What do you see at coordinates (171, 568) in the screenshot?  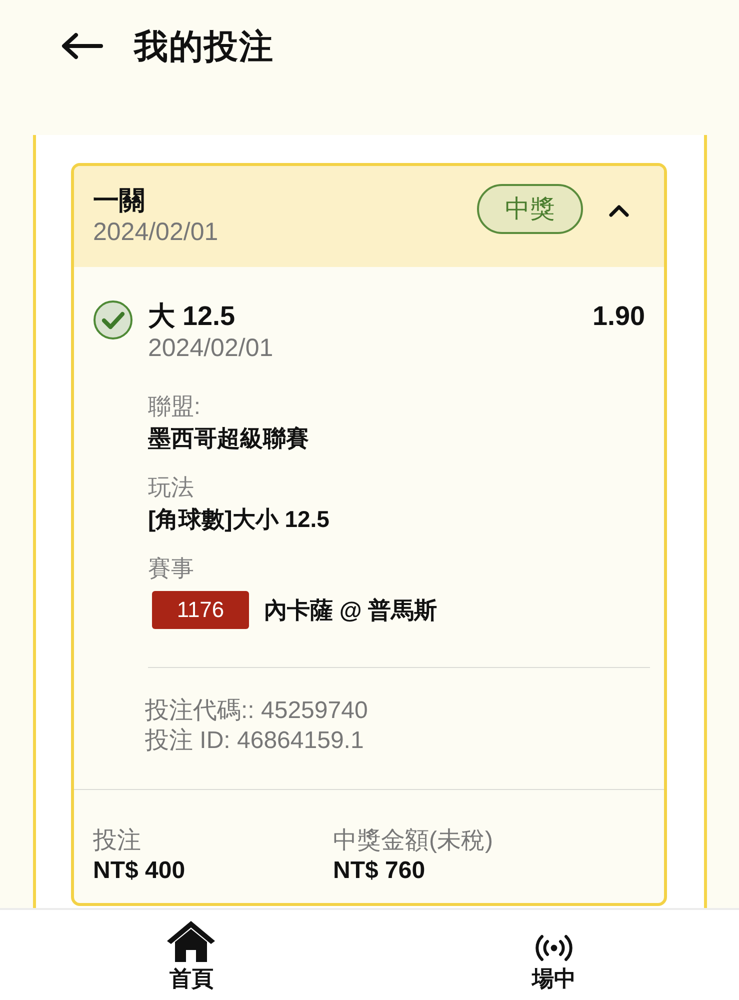 I see `detail-label: 賽事` at bounding box center [171, 568].